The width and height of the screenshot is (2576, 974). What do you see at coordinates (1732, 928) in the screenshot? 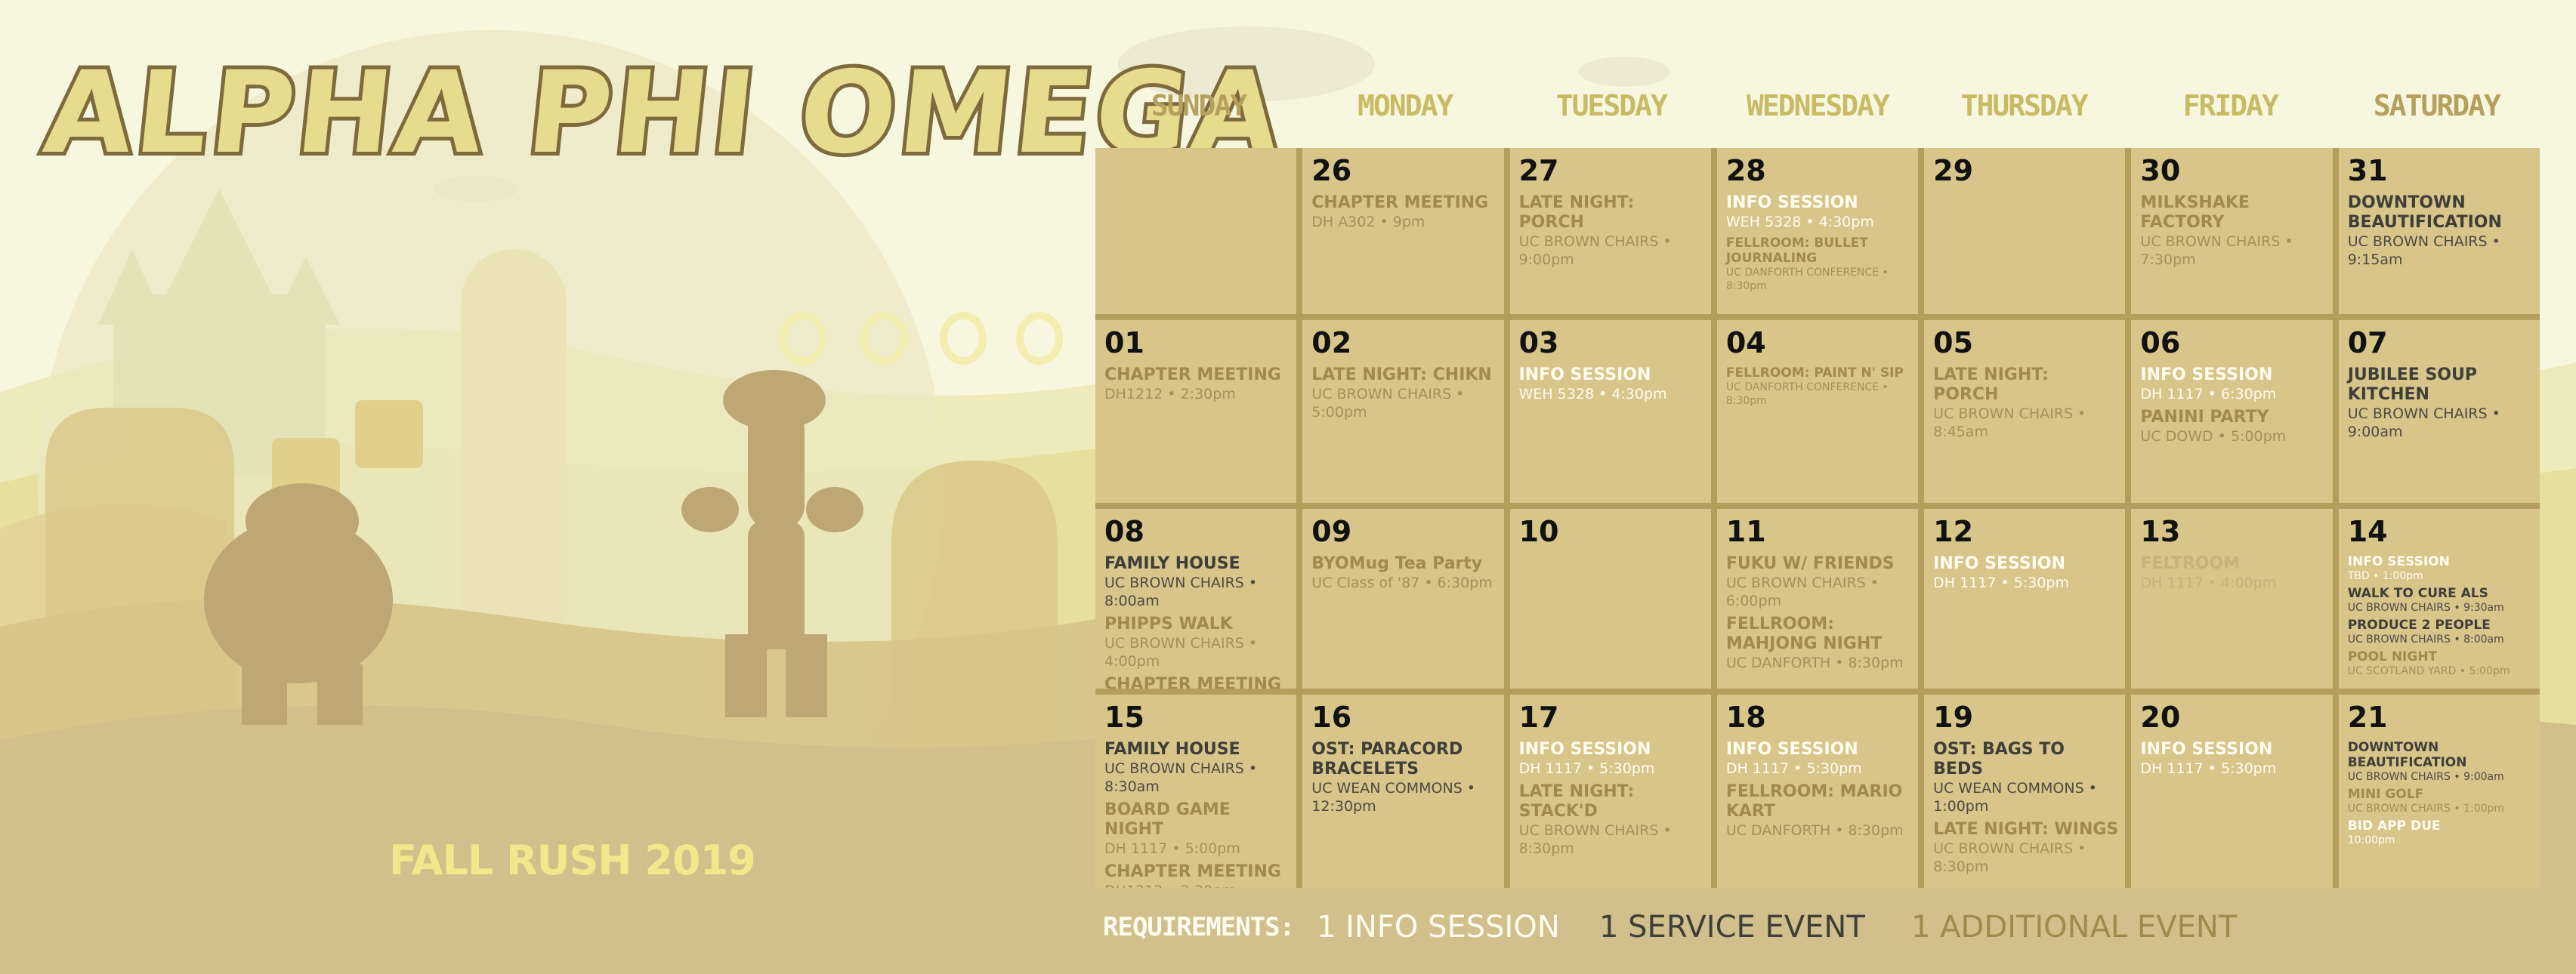
I see `requirement-service-event: 1 SERVICE EVENT` at bounding box center [1732, 928].